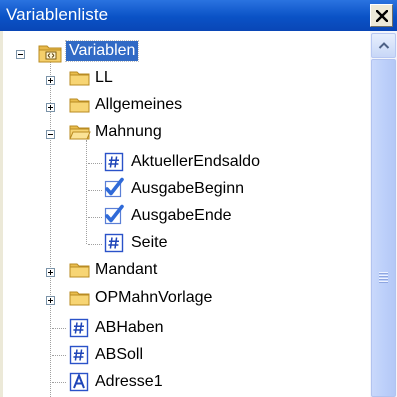  I want to click on scroll-thumb, so click(383, 228).